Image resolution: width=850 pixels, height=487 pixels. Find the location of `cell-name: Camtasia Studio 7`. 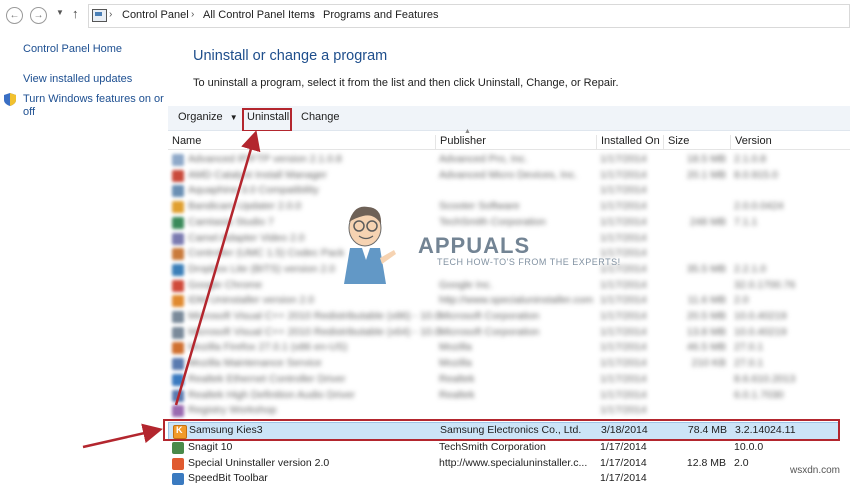

cell-name: Camtasia Studio 7 is located at coordinates (231, 221).